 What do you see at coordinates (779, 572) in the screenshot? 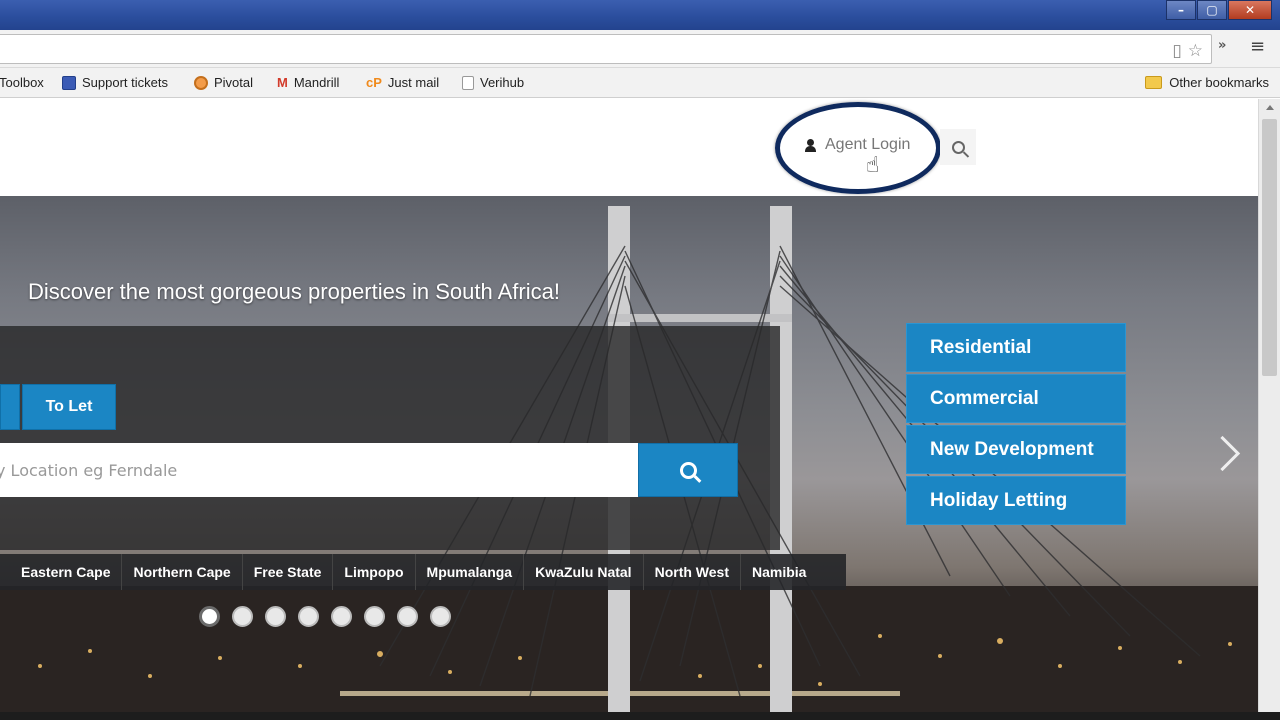
I see `province-link: Namibia` at bounding box center [779, 572].